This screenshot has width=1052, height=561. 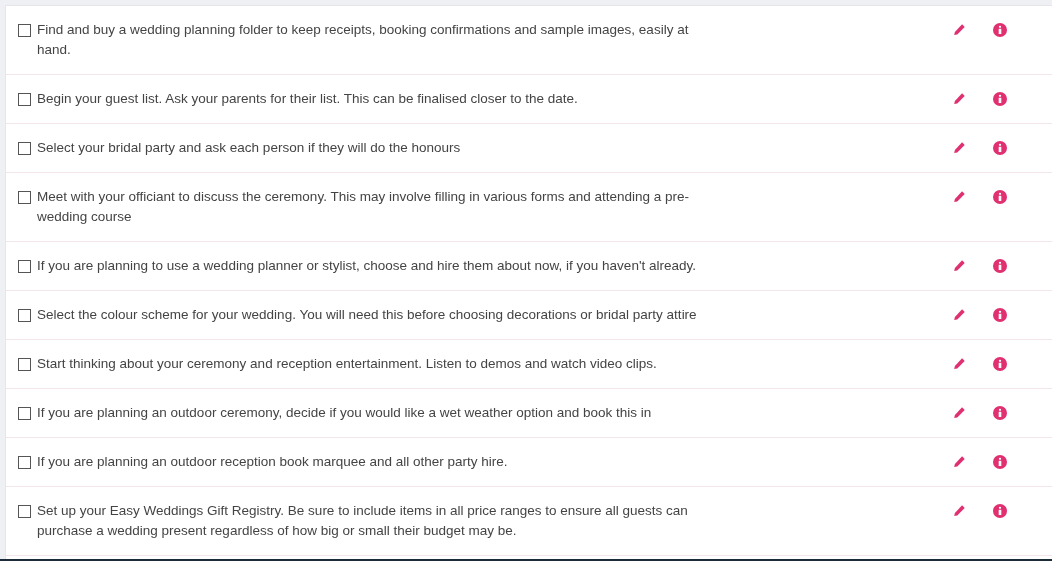 I want to click on task-text: Select the colour scheme for your wedding. You will need this before choosing decorations or bridal party attire, so click(x=367, y=315).